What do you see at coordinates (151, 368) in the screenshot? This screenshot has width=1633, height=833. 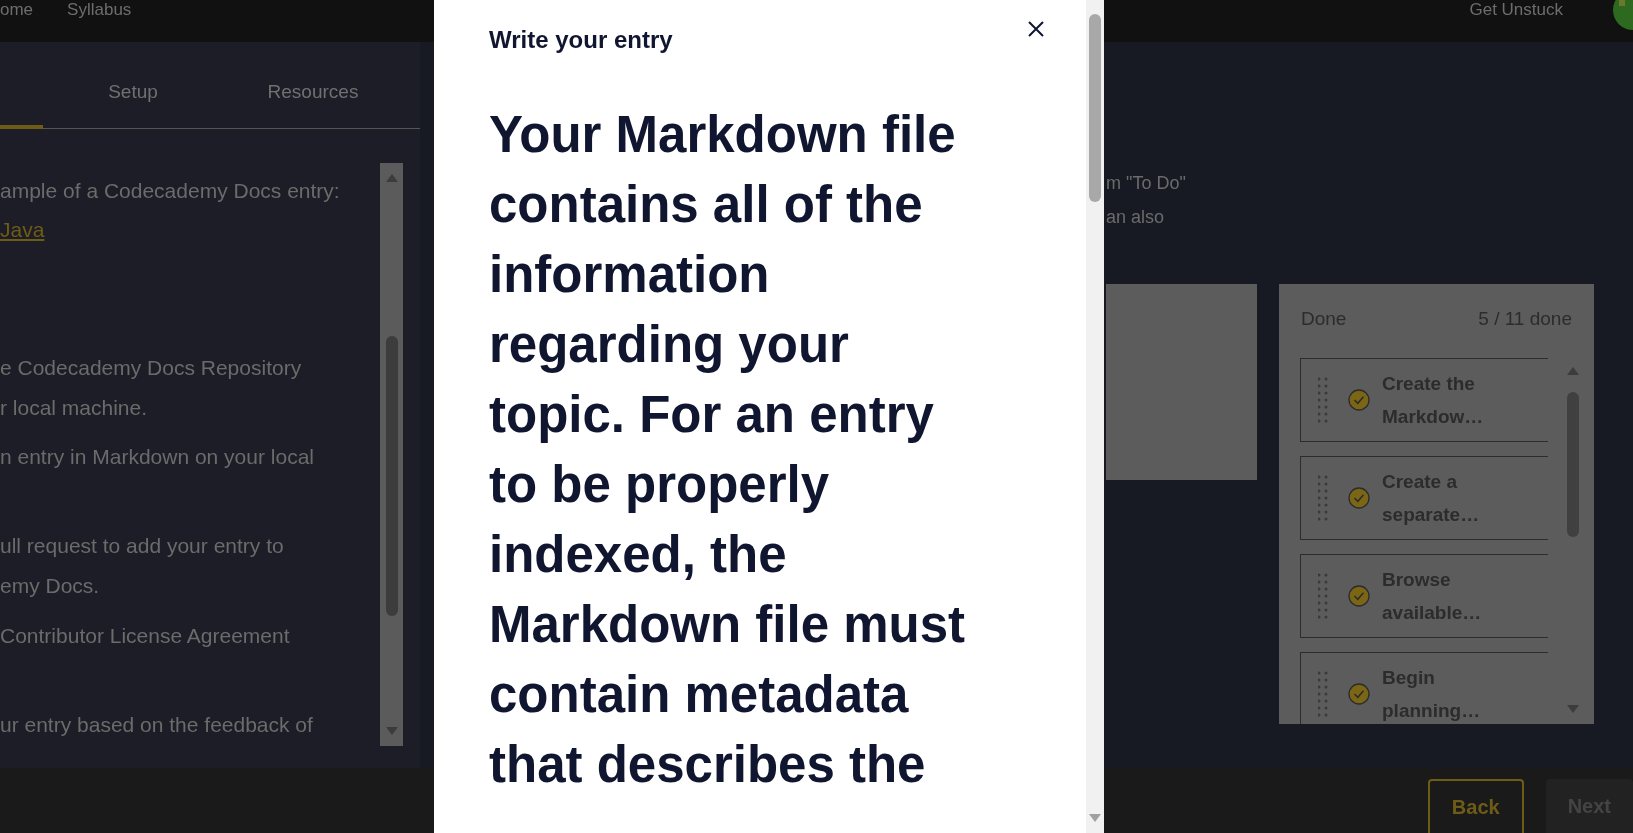 I see `instruction-text: e Codecademy Docs Repository` at bounding box center [151, 368].